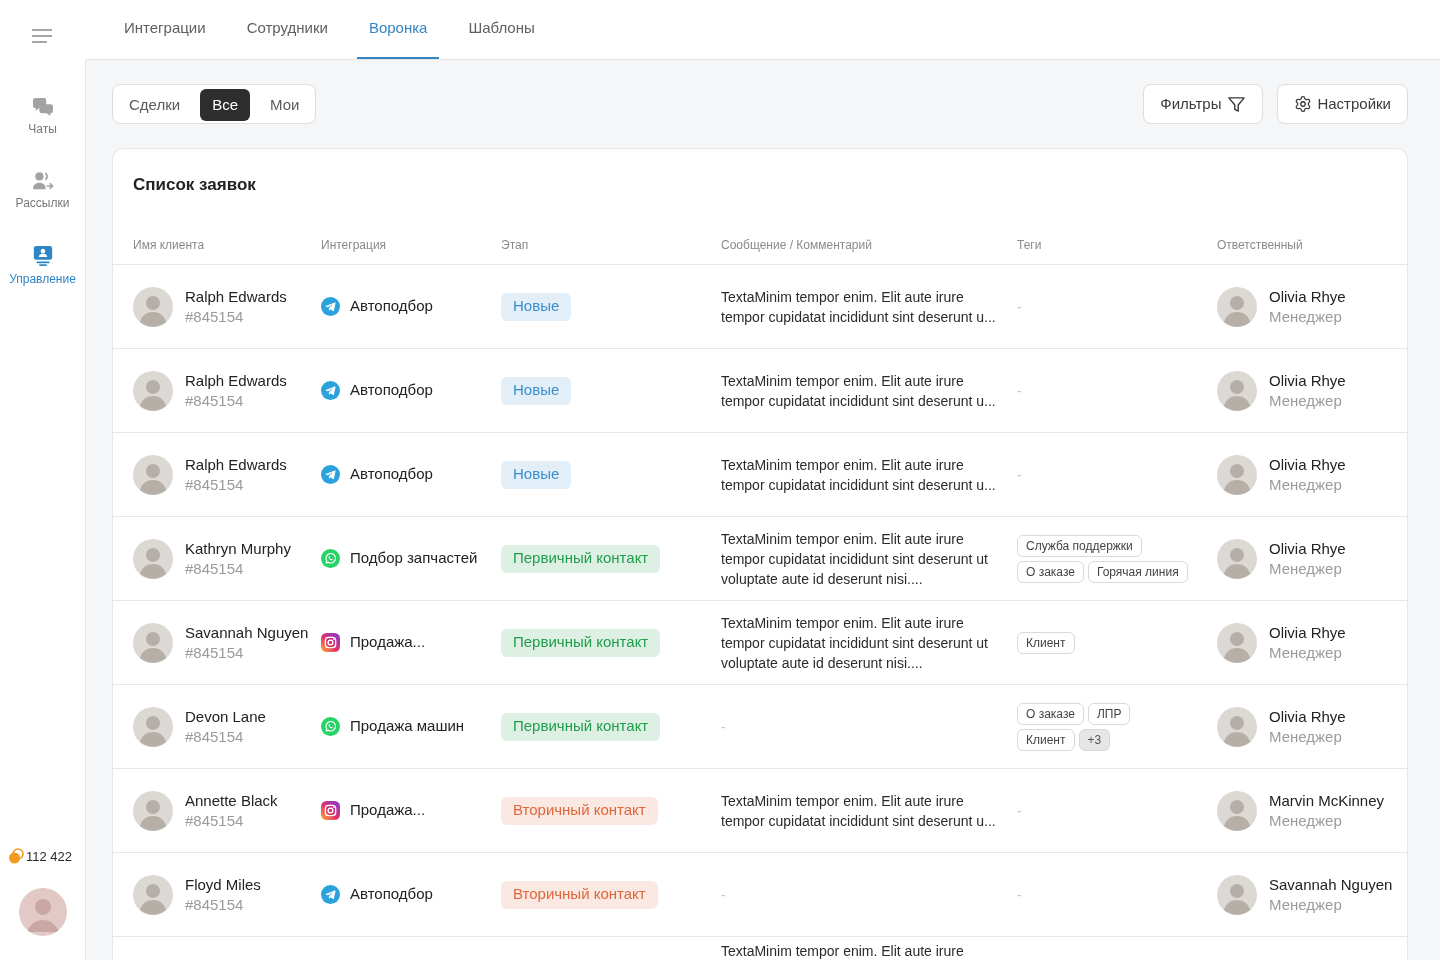 The height and width of the screenshot is (960, 1440). I want to click on message-text: TextaMinim tempor enim. Elit aute irure, so click(842, 951).